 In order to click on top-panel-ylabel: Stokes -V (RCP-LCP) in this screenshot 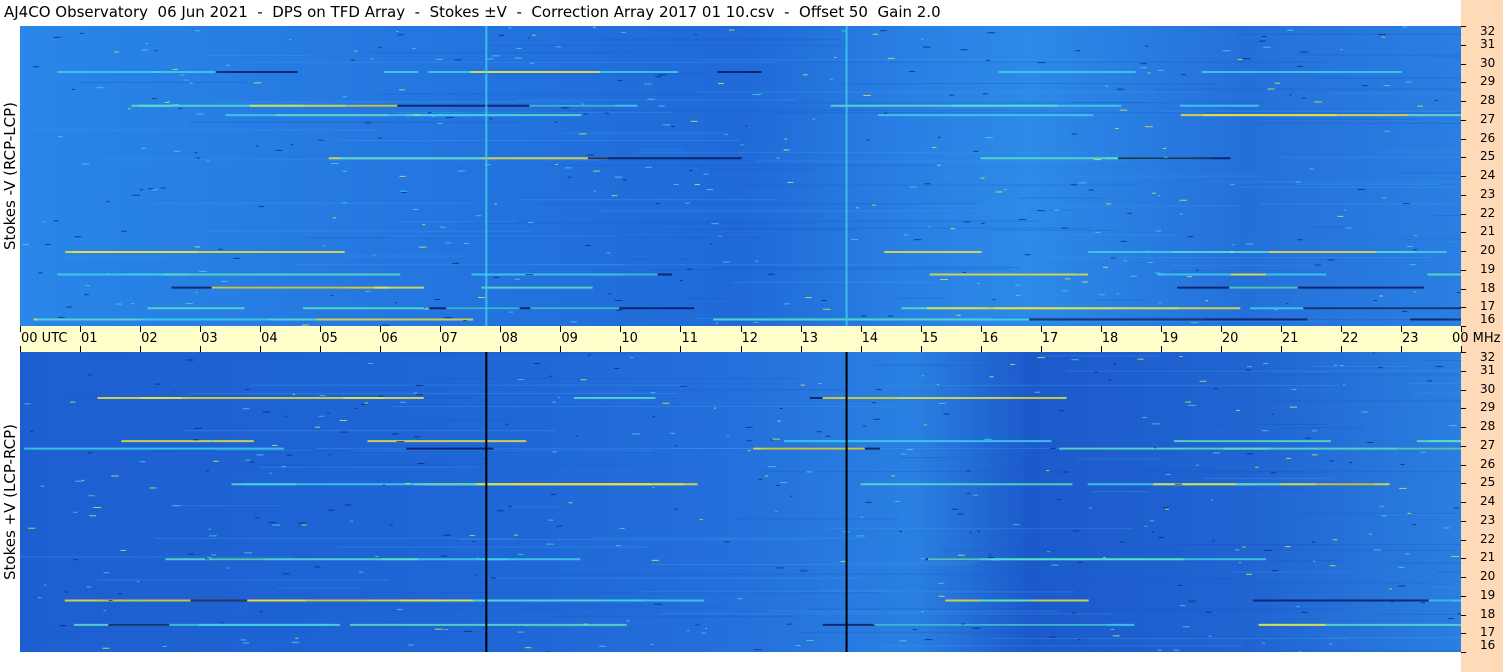, I will do `click(9, 176)`.